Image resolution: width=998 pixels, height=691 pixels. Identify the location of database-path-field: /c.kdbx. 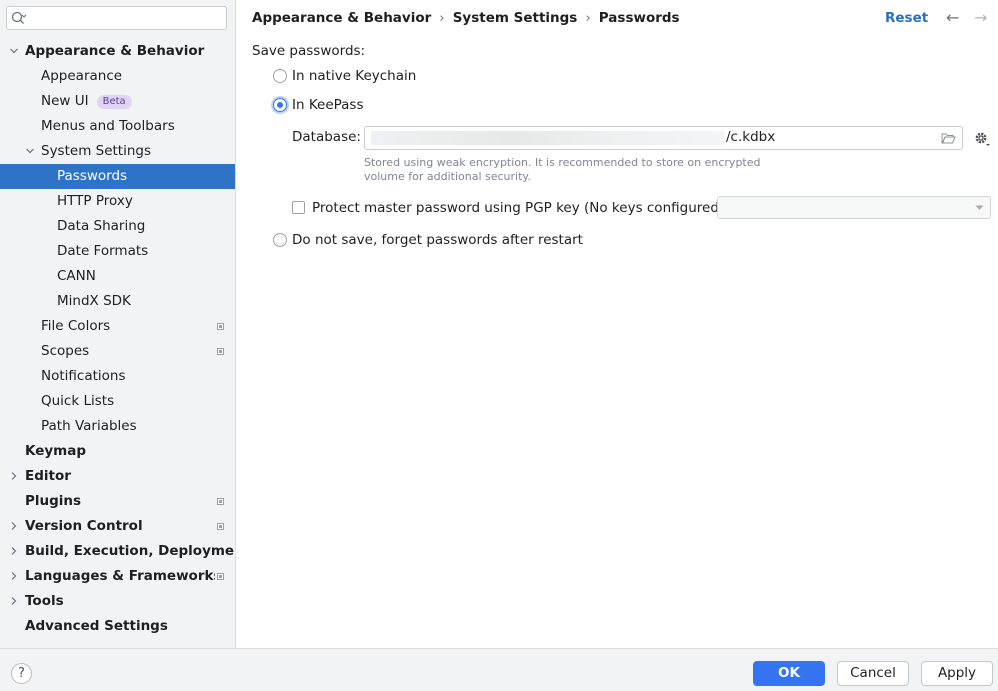
(663, 138).